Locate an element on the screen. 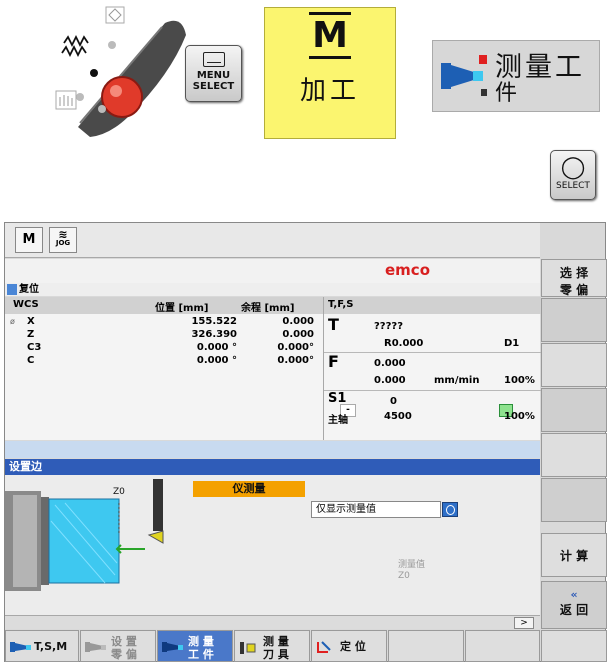 The image size is (611, 666). axis-position: 0.000 ° is located at coordinates (216, 347).